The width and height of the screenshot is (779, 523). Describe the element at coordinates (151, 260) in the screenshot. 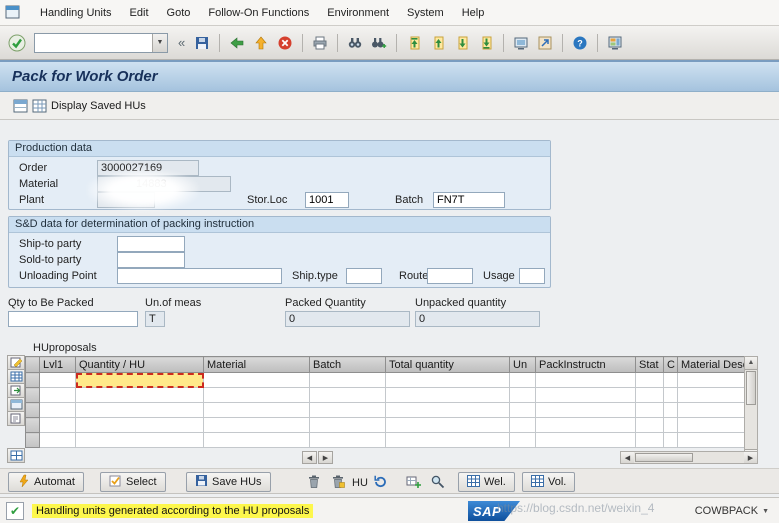

I see `sold-to-party-field` at that location.